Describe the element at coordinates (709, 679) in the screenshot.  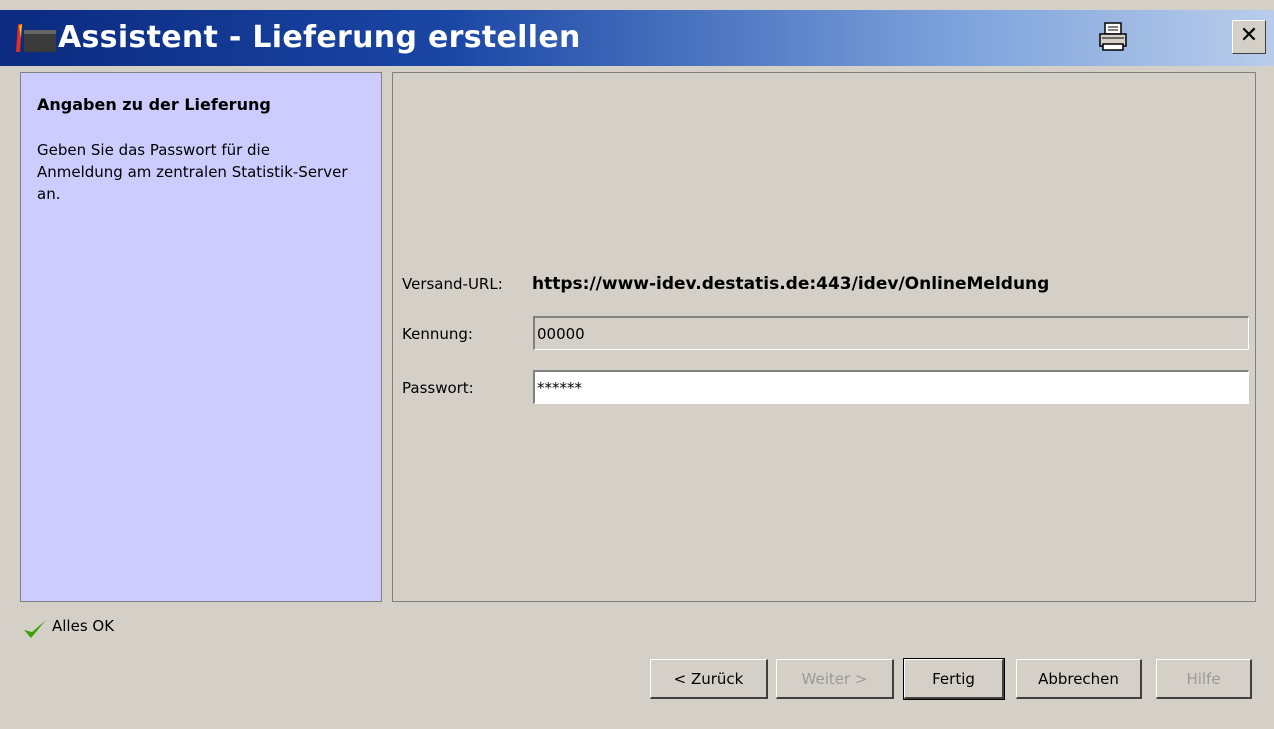
I see `back-button: < Zurück` at that location.